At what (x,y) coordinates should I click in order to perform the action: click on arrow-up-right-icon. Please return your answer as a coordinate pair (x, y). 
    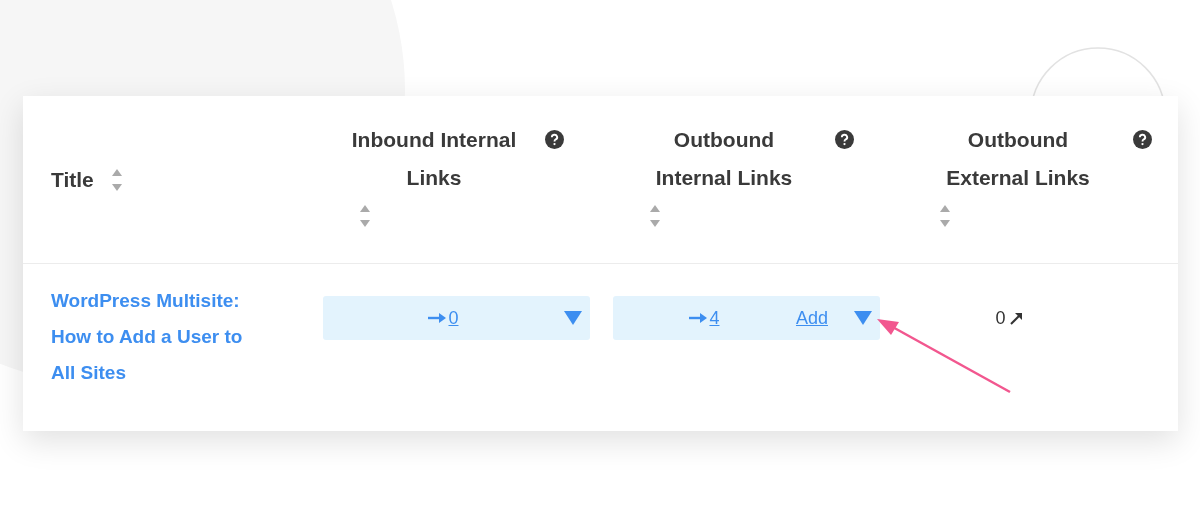
    Looking at the image, I should click on (1016, 318).